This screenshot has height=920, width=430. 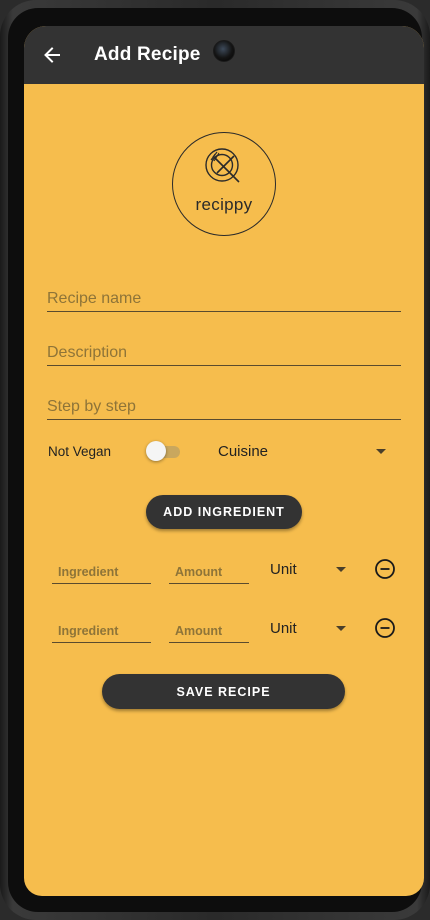 What do you see at coordinates (224, 512) in the screenshot?
I see `add-ingredient-button: ADD INGREDIENT` at bounding box center [224, 512].